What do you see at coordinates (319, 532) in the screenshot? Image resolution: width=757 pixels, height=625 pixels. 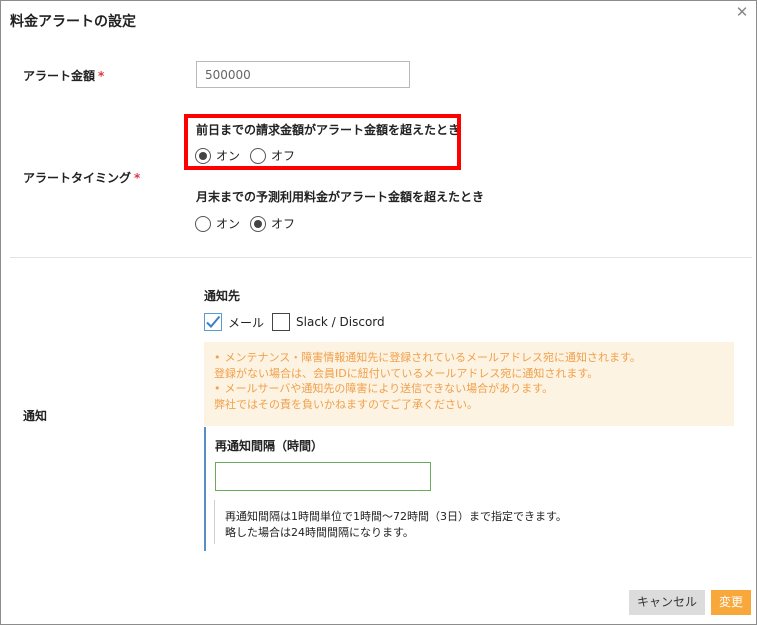 I see `help-line: 略した場合は24時間間隔になります。` at bounding box center [319, 532].